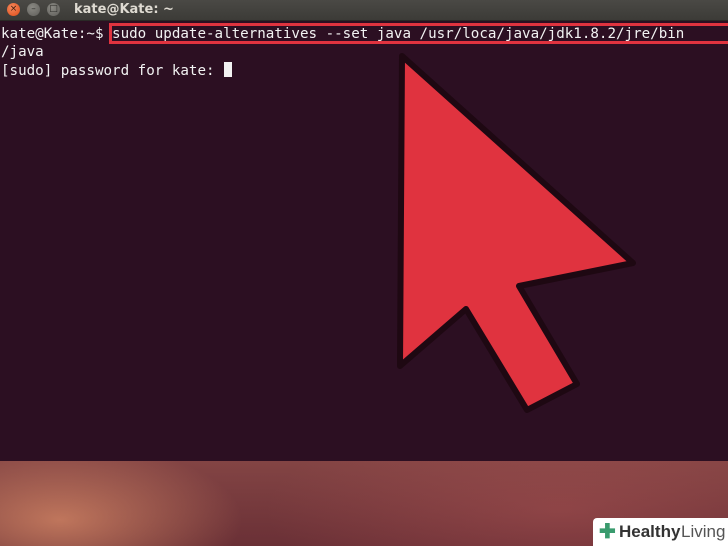 This screenshot has height=546, width=728. I want to click on plus-icon: ✚, so click(607, 532).